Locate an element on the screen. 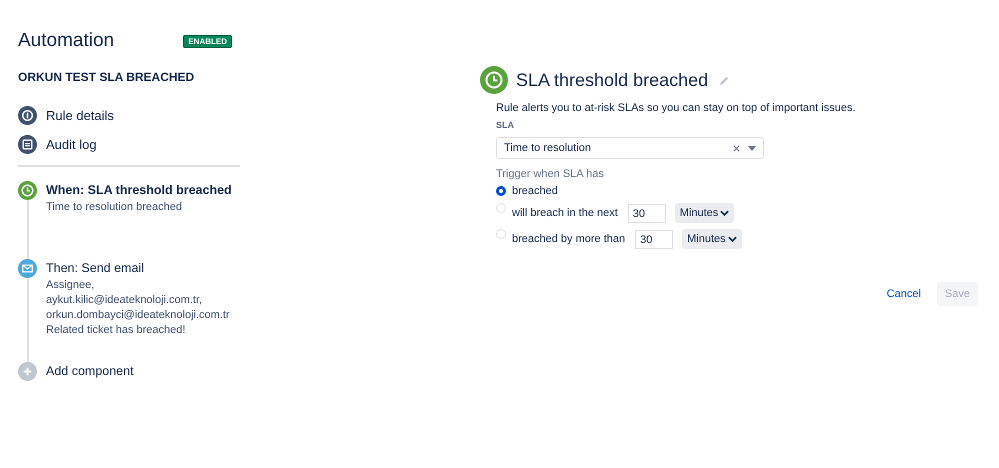  step-detail: orkun.dombayci@ideateknoloji.com.tr is located at coordinates (138, 315).